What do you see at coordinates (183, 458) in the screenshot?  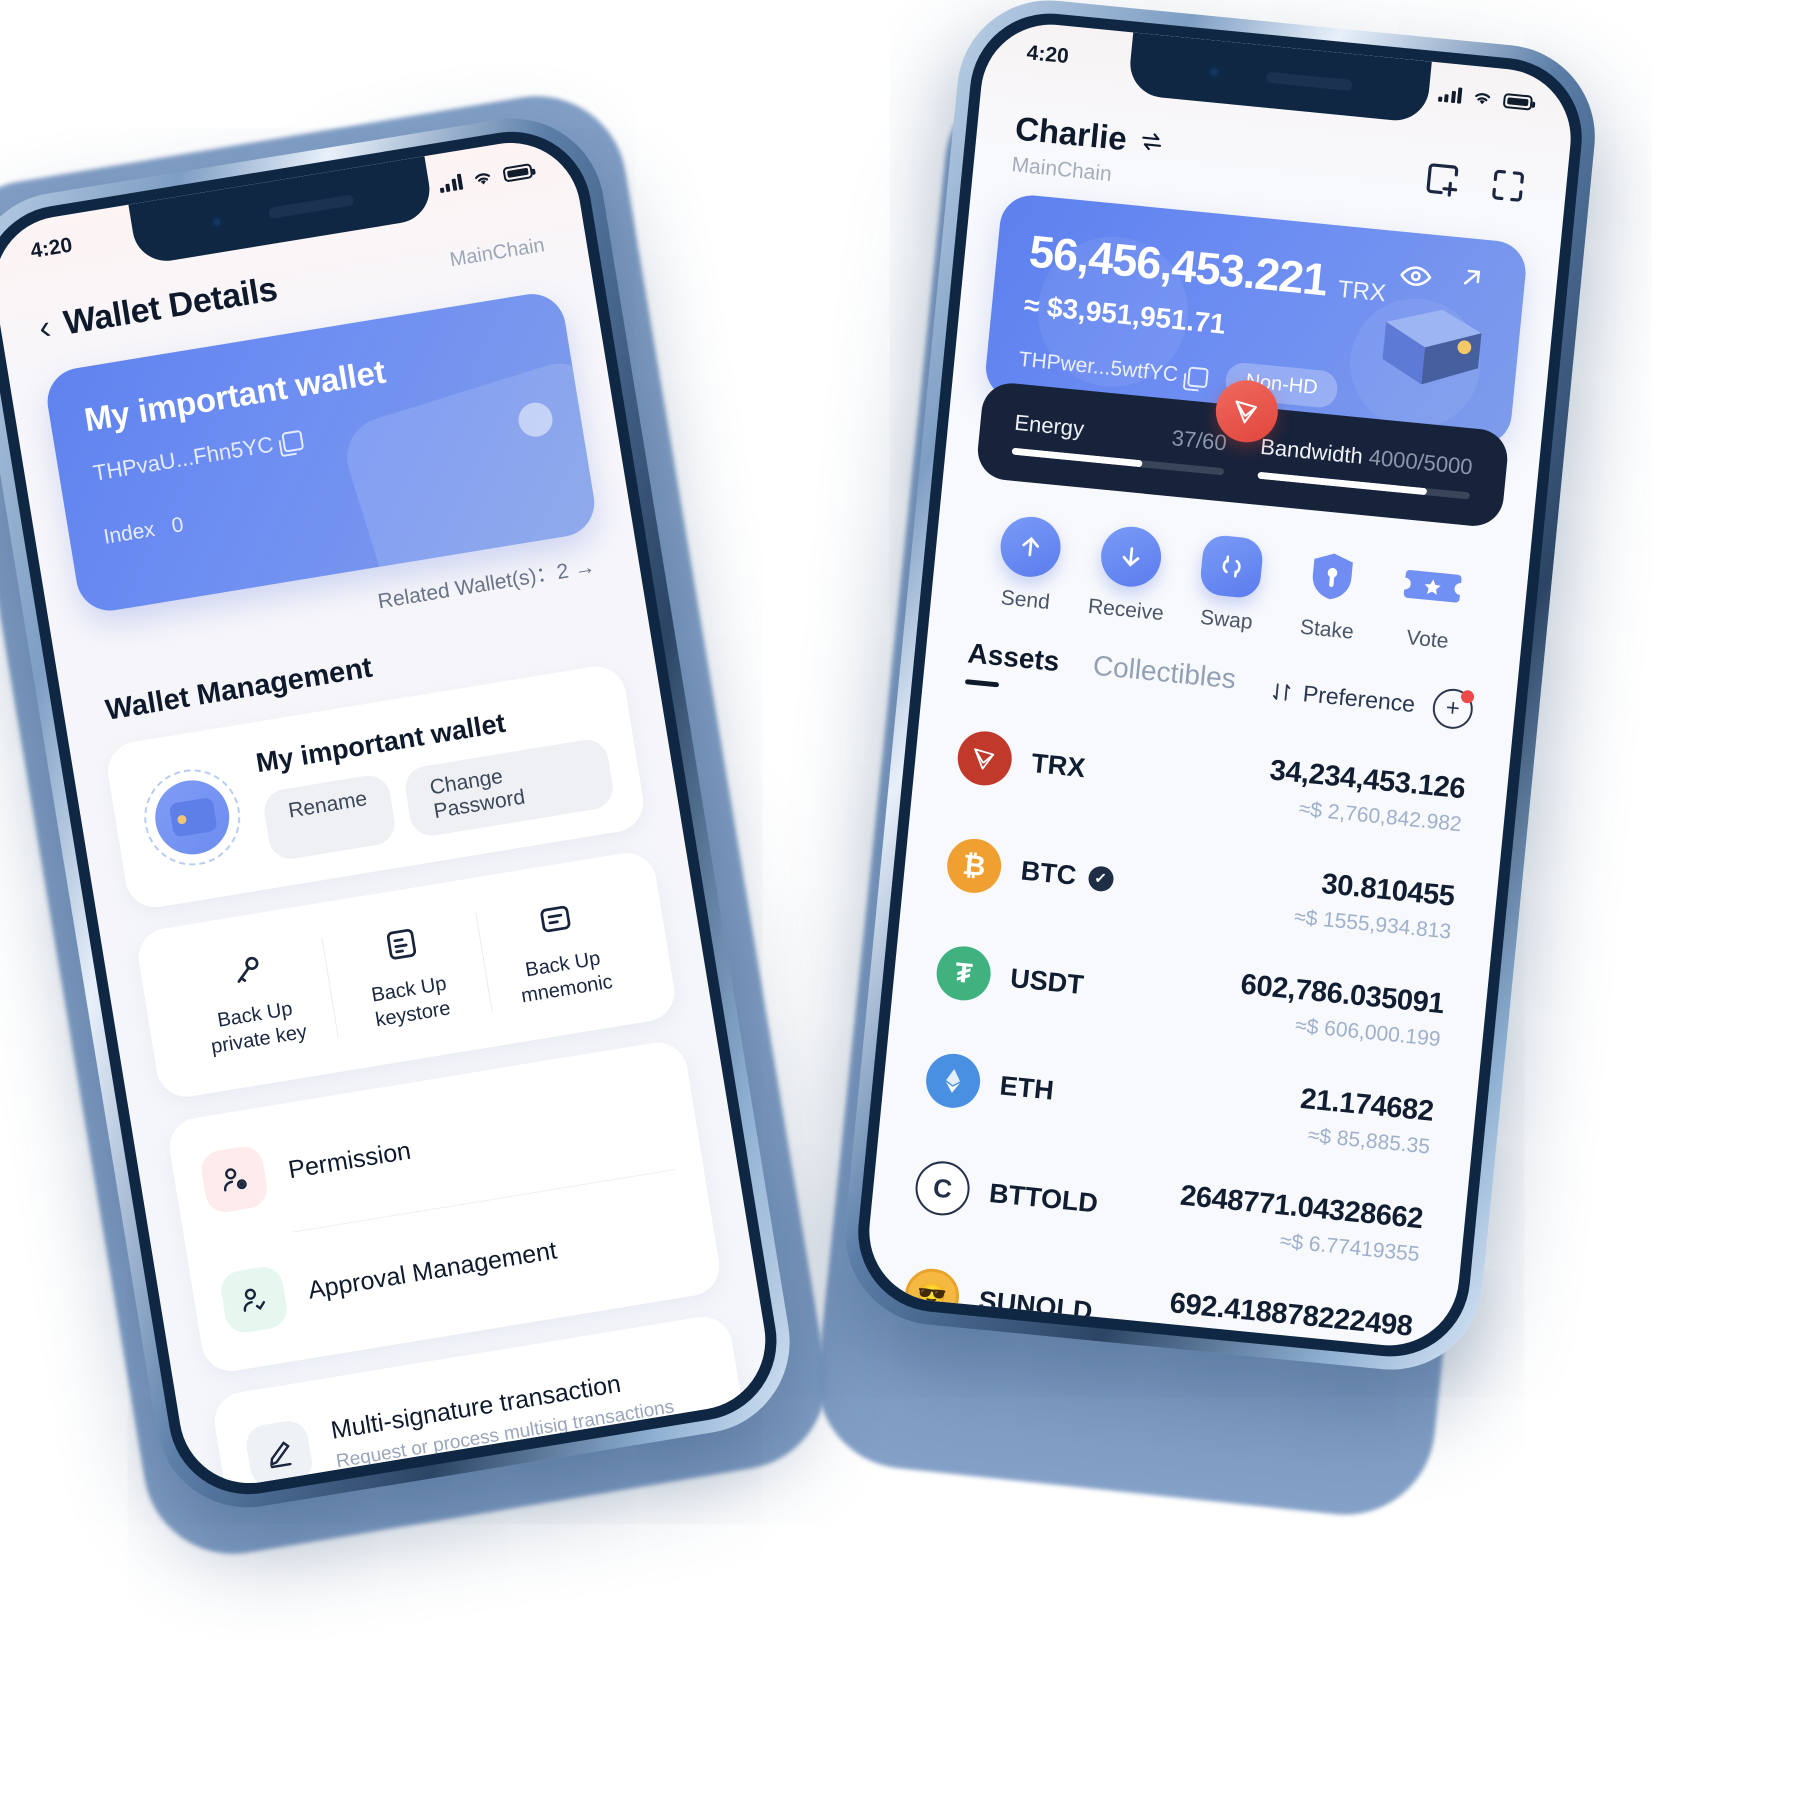 I see `wallet-address: THPvaU...Fhn5YC` at bounding box center [183, 458].